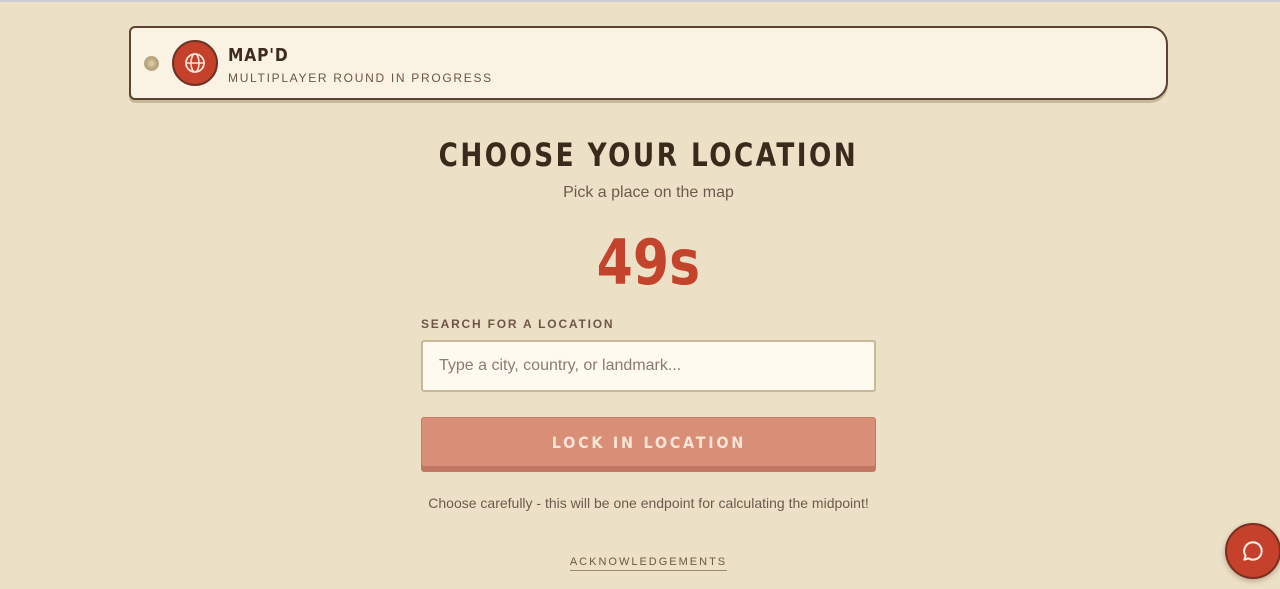 This screenshot has width=1280, height=589. What do you see at coordinates (195, 63) in the screenshot?
I see `globe-icon` at bounding box center [195, 63].